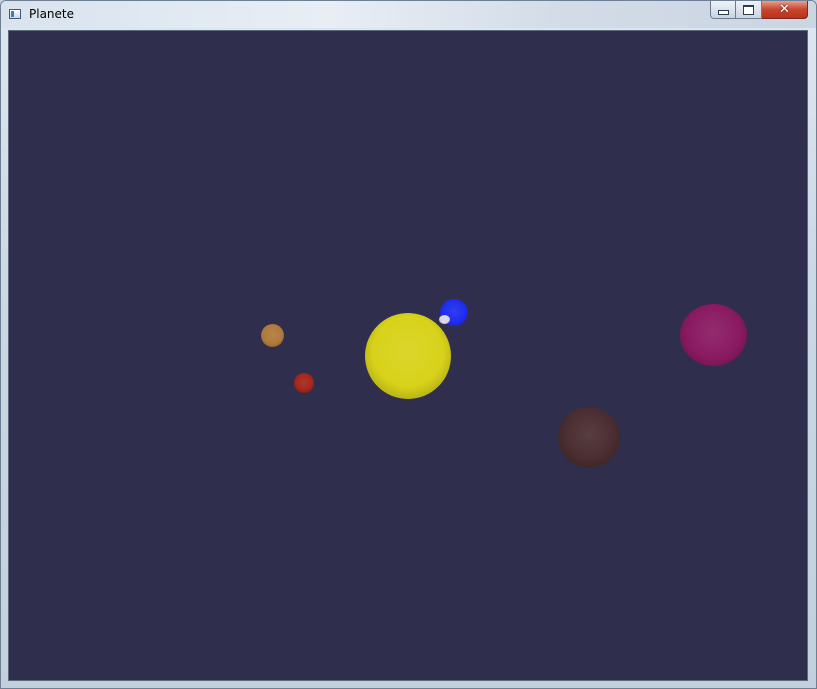  I want to click on maximize-button, so click(749, 10).